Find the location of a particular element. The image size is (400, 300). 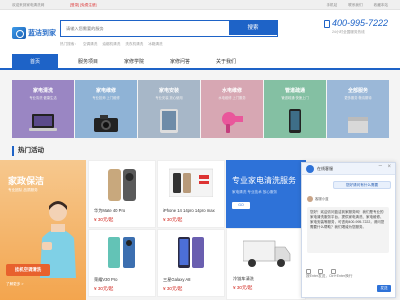

product-name: 荣耀V30 Pro is located at coordinates (106, 279).